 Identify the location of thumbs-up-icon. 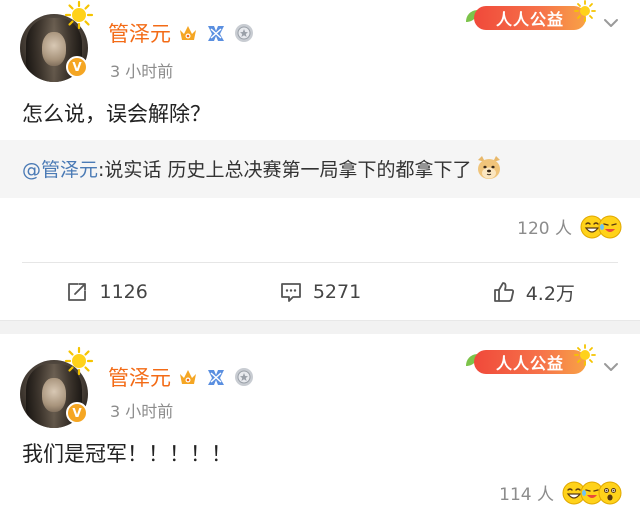
(503, 292).